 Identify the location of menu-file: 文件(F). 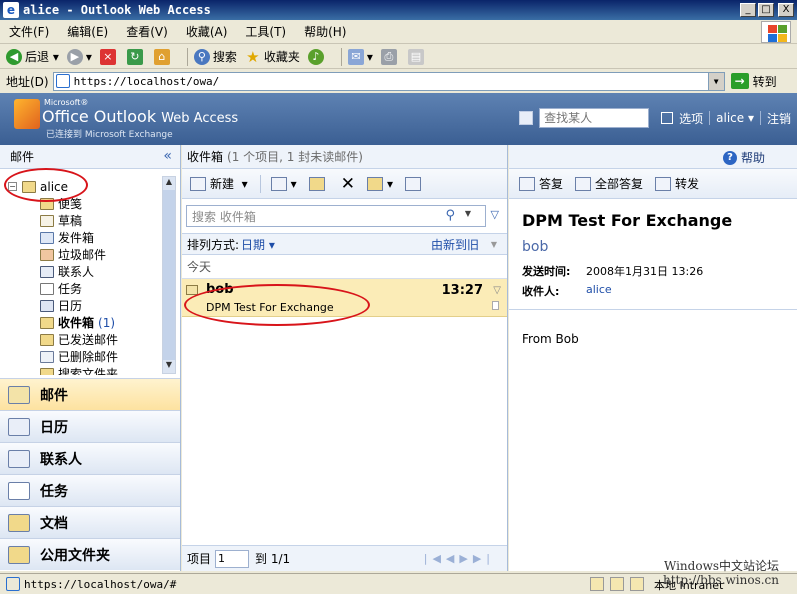
(29, 31).